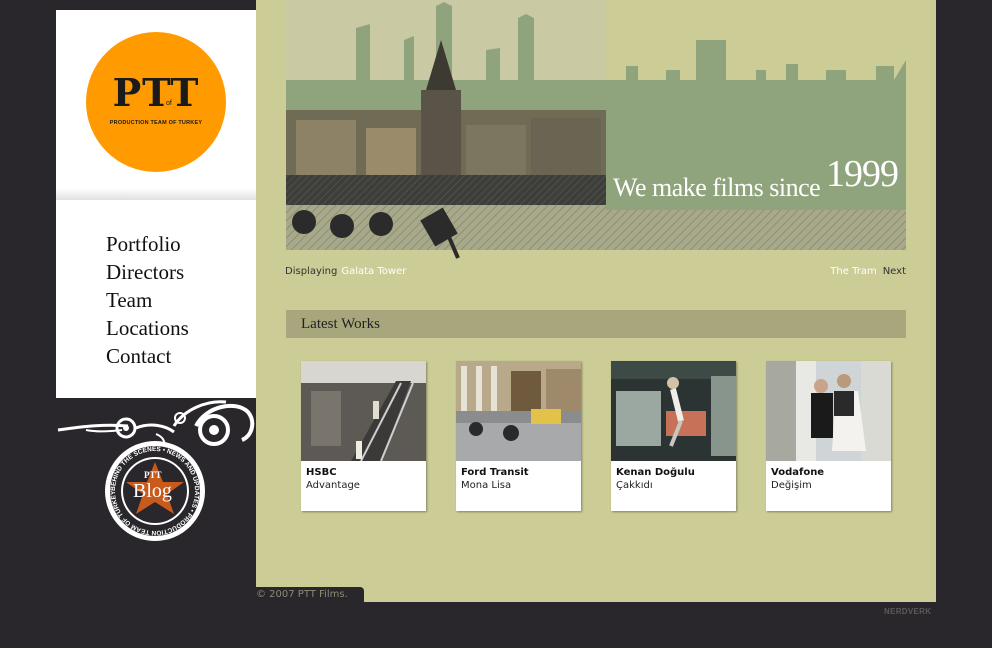  I want to click on banner-year: 1999, so click(862, 174).